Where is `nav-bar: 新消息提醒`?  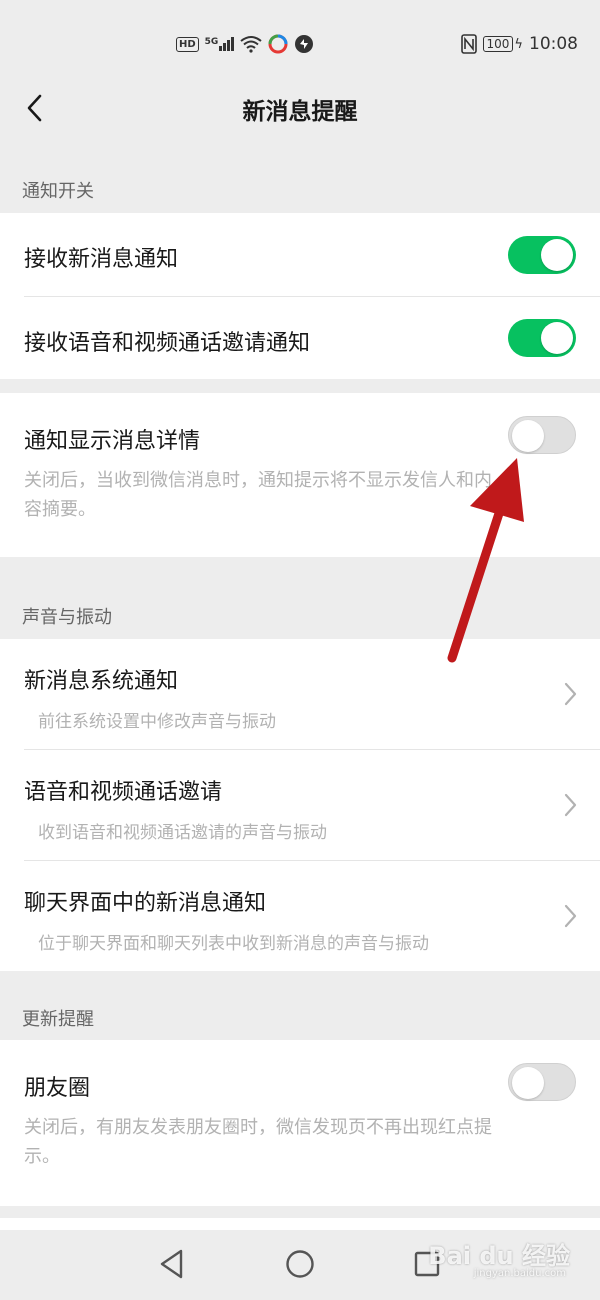
nav-bar: 新消息提醒 is located at coordinates (300, 108).